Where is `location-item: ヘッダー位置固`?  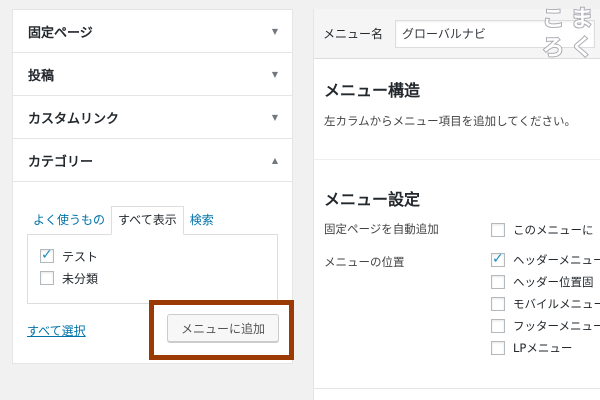
location-item: ヘッダー位置固 is located at coordinates (545, 282).